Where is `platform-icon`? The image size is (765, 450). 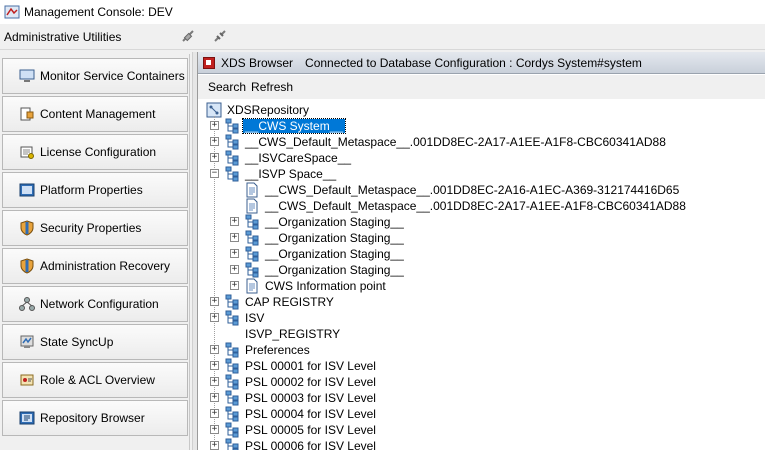
platform-icon is located at coordinates (27, 190).